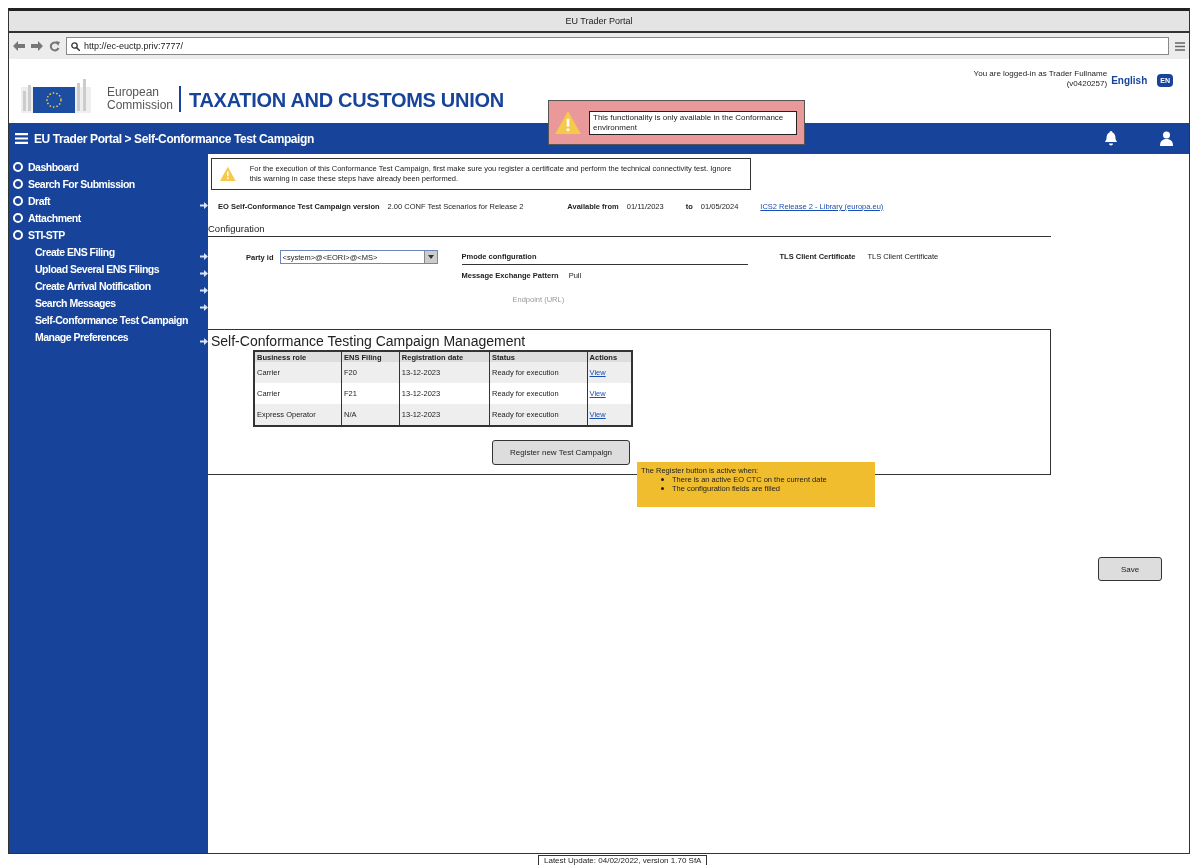  Describe the element at coordinates (599, 21) in the screenshot. I see `window-title: EU Trader Portal` at that location.